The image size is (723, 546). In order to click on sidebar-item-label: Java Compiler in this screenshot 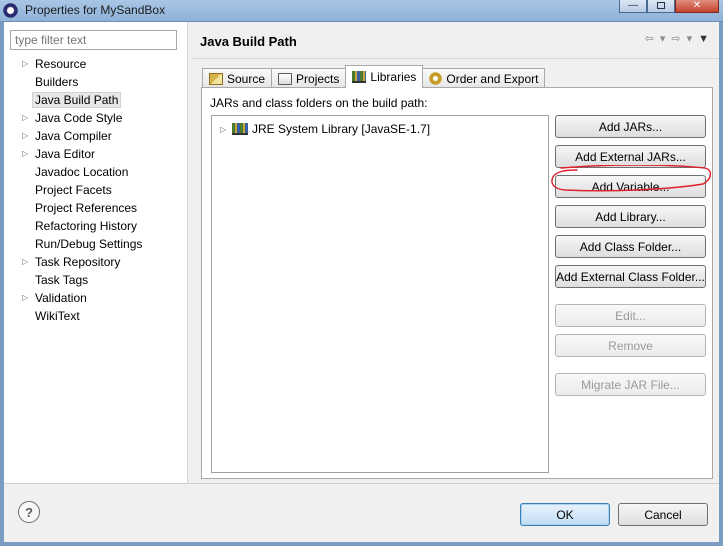, I will do `click(73, 136)`.